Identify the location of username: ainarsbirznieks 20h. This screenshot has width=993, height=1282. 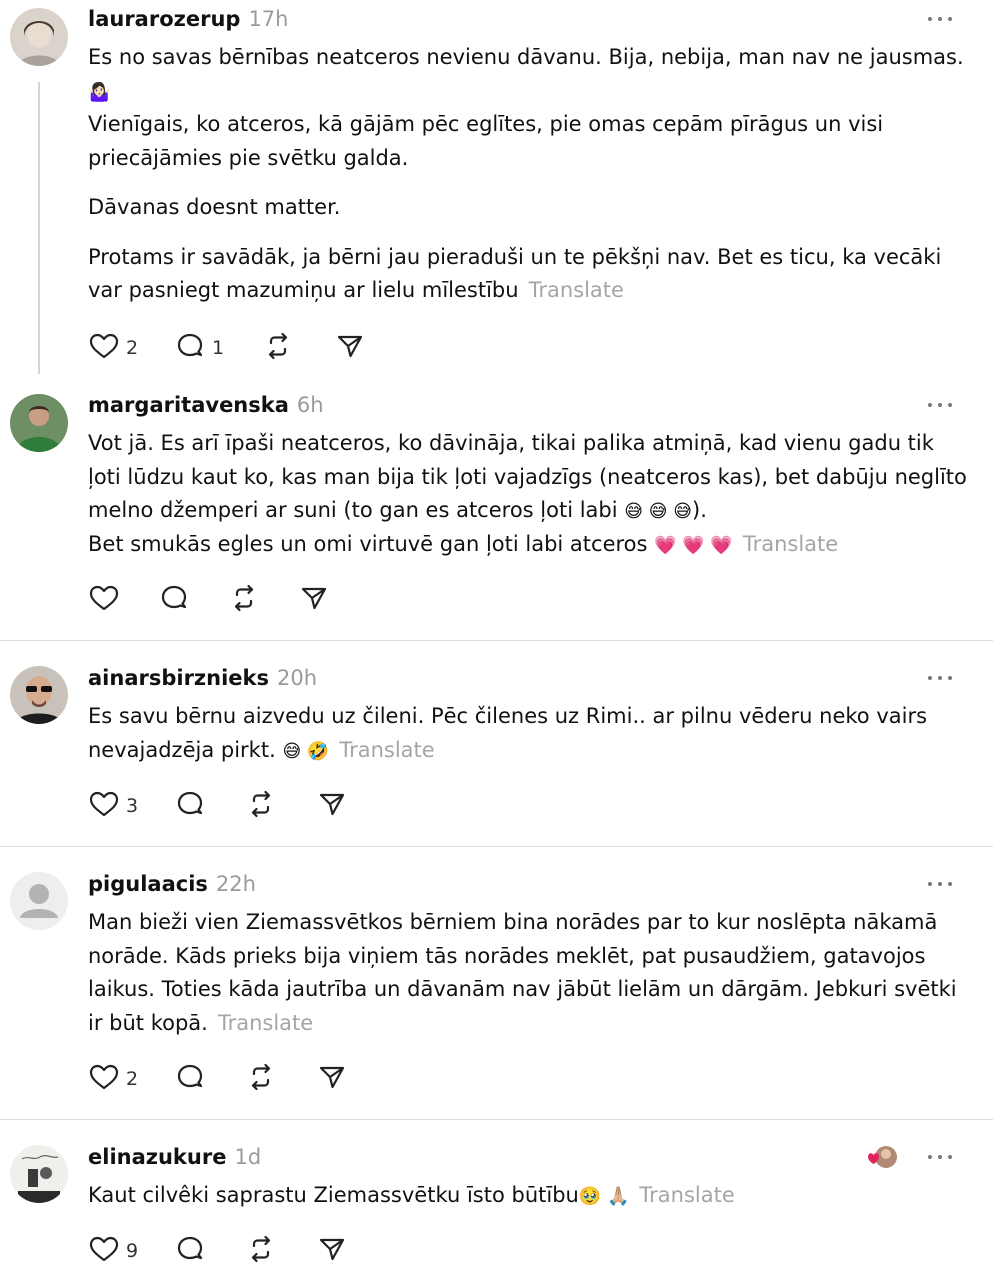
(202, 678).